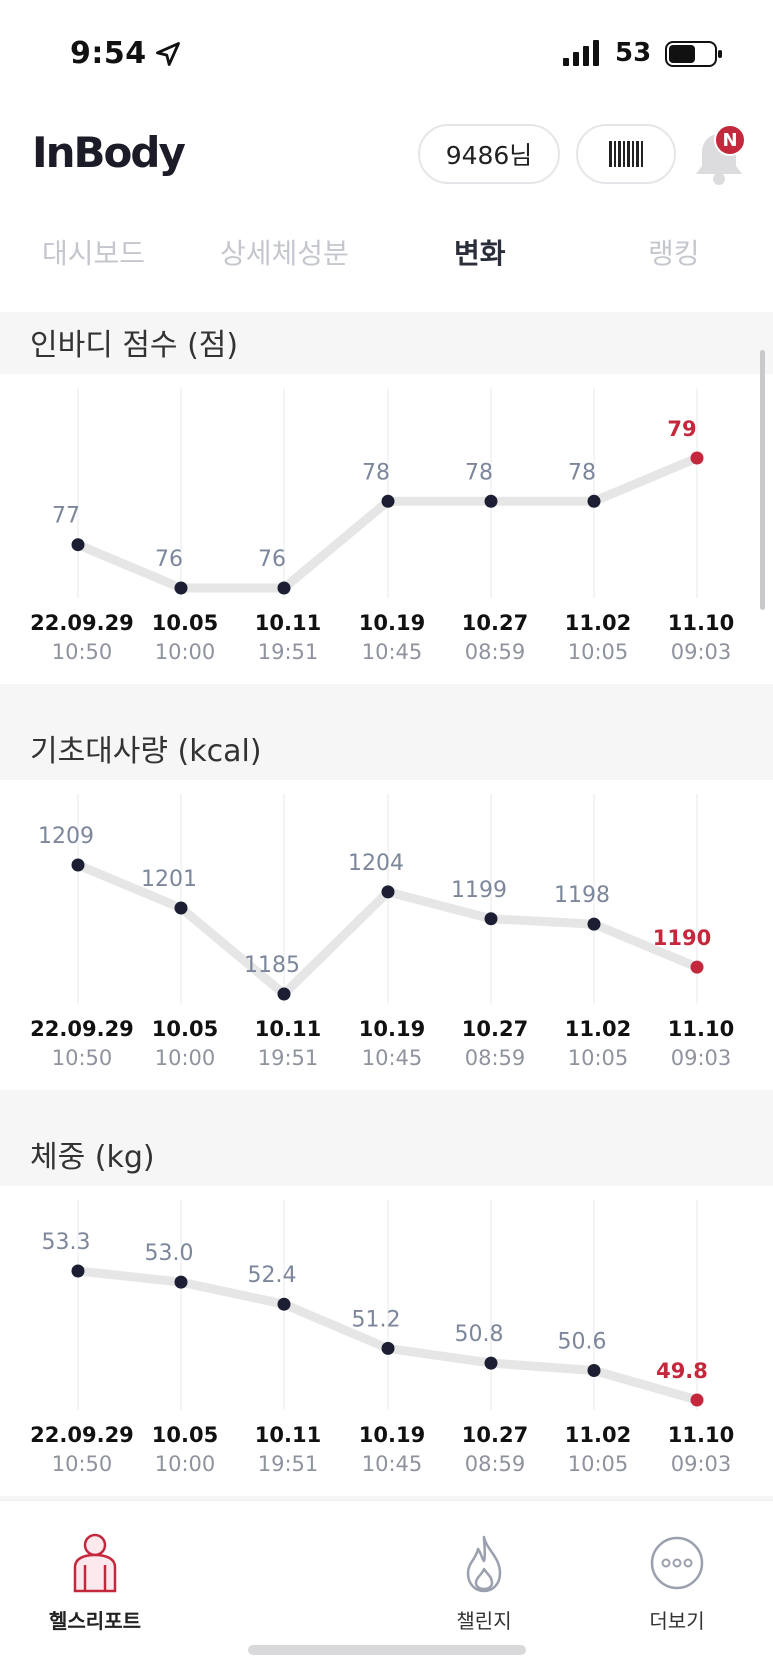 Image resolution: width=773 pixels, height=1674 pixels. Describe the element at coordinates (386, 50) in the screenshot. I see `status-bar: 9:54 53` at that location.